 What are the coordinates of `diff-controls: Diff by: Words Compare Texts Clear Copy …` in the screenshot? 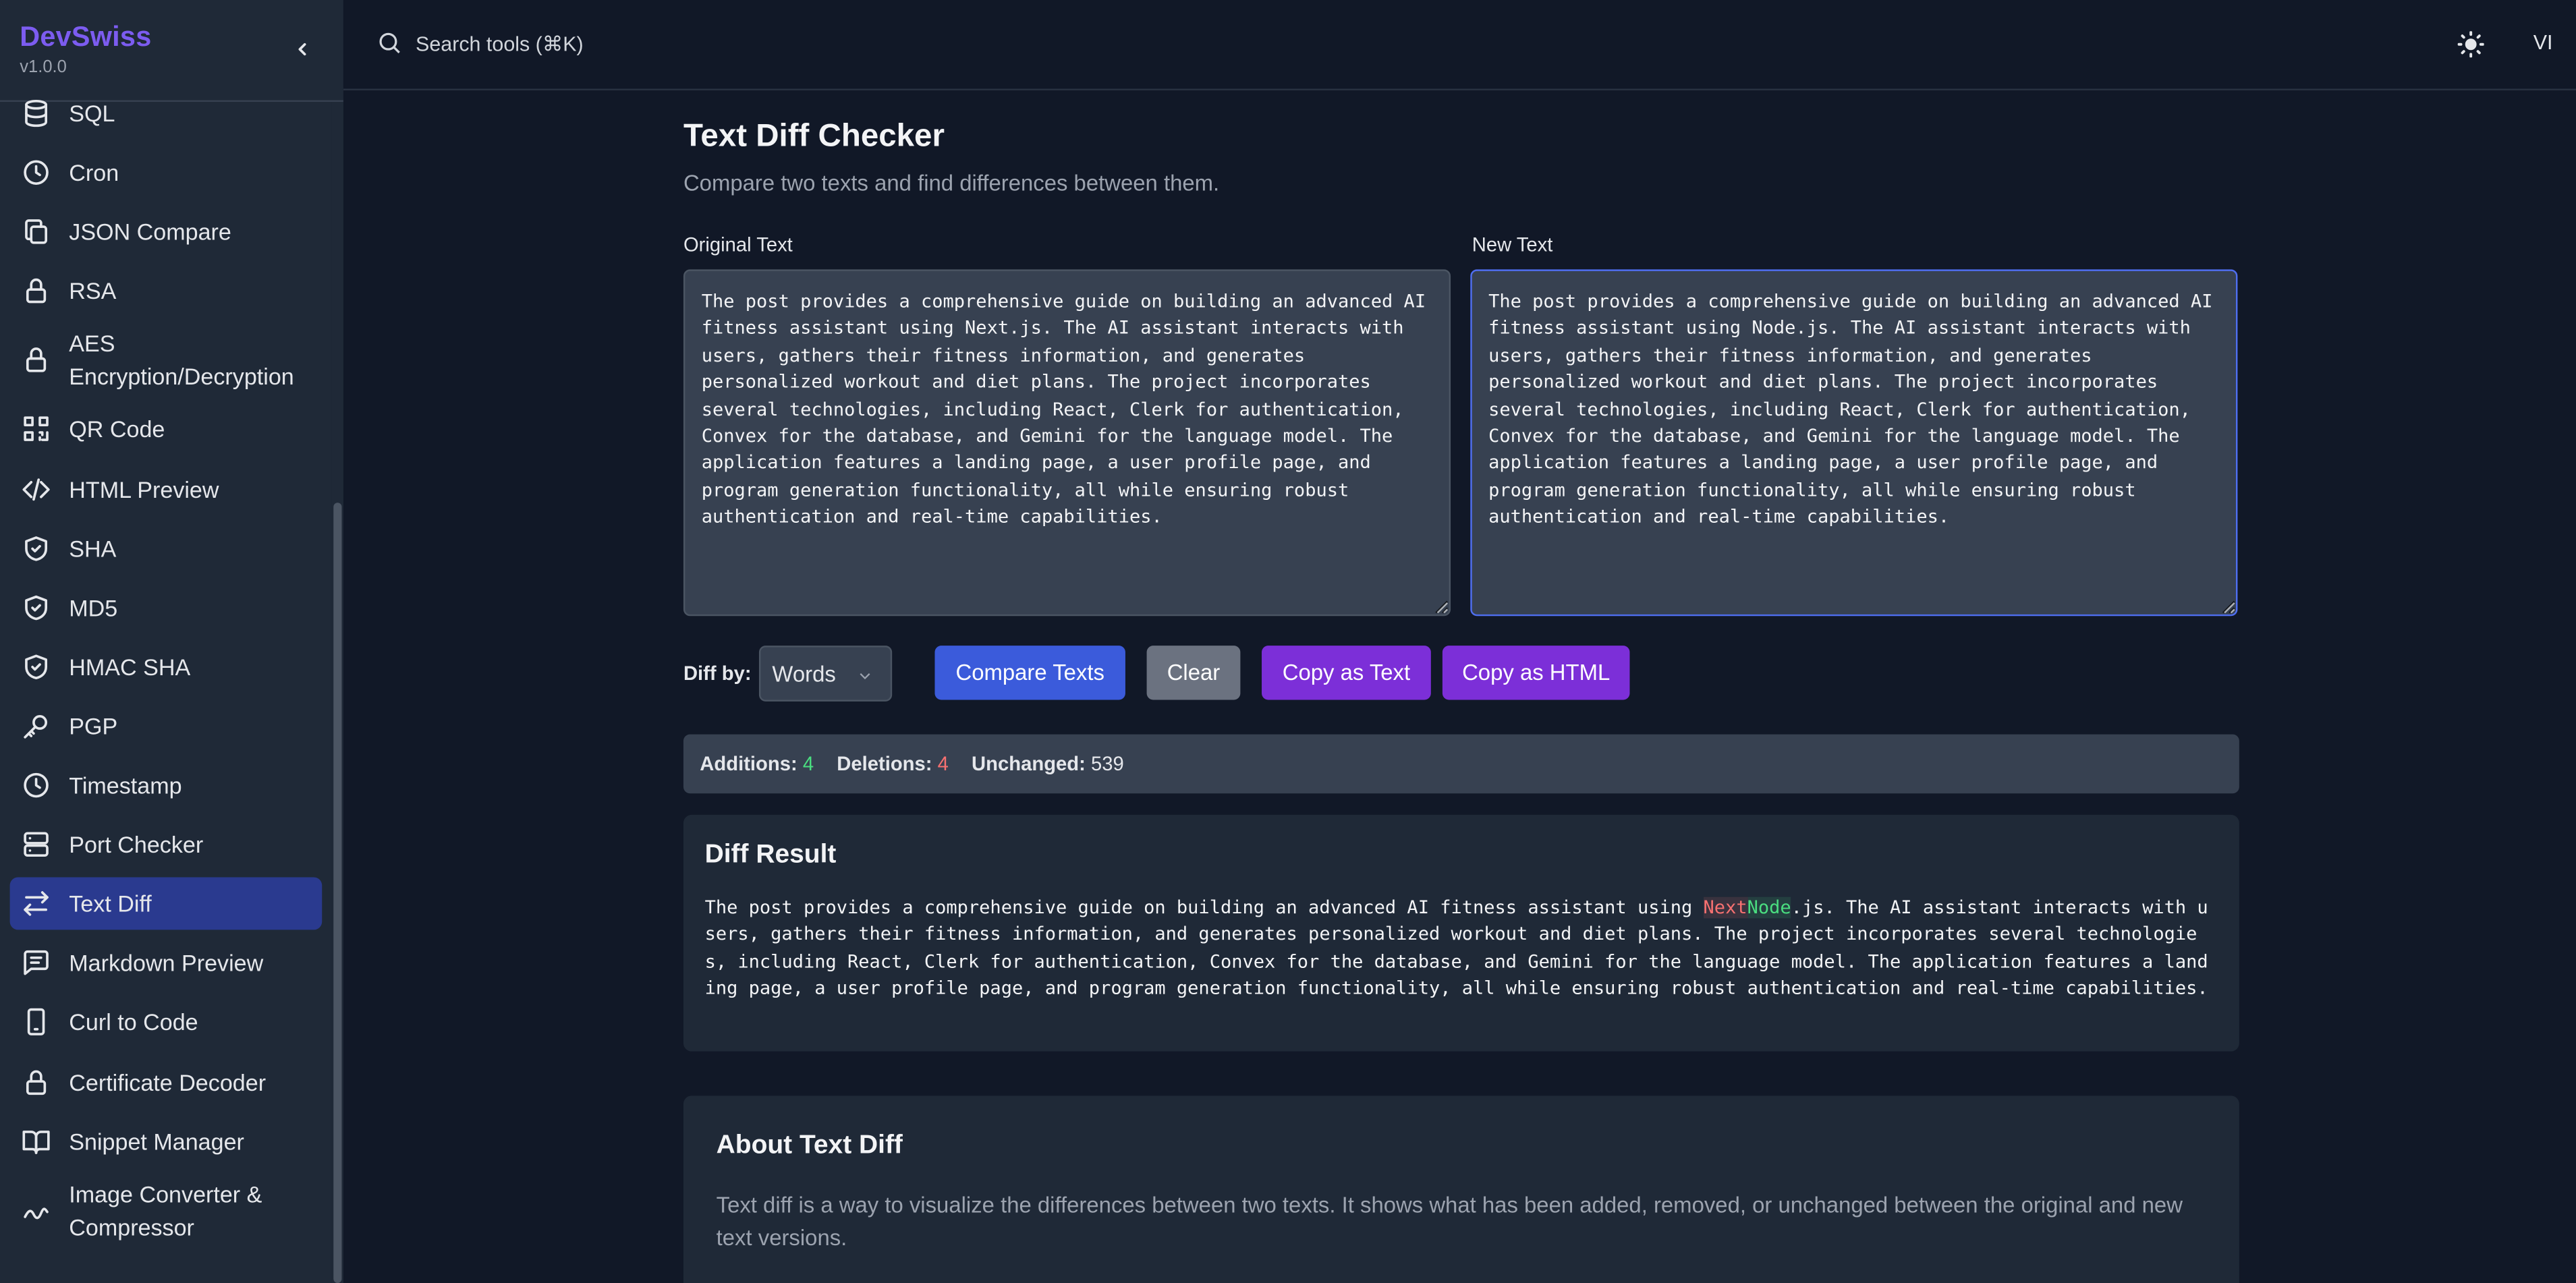 It's located at (1461, 674).